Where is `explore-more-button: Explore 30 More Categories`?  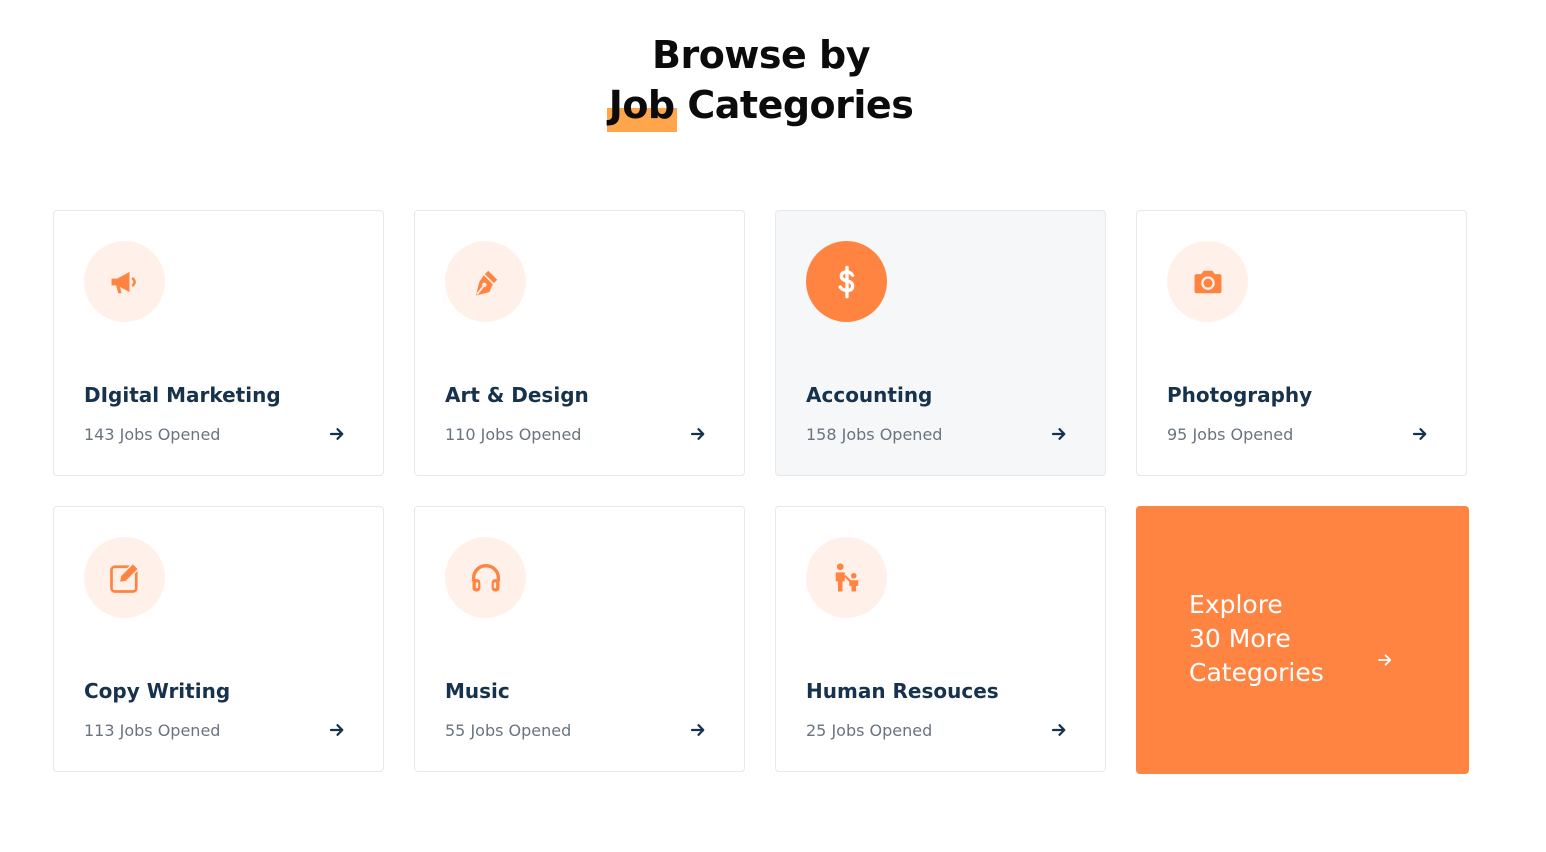 explore-more-button: Explore 30 More Categories is located at coordinates (1302, 640).